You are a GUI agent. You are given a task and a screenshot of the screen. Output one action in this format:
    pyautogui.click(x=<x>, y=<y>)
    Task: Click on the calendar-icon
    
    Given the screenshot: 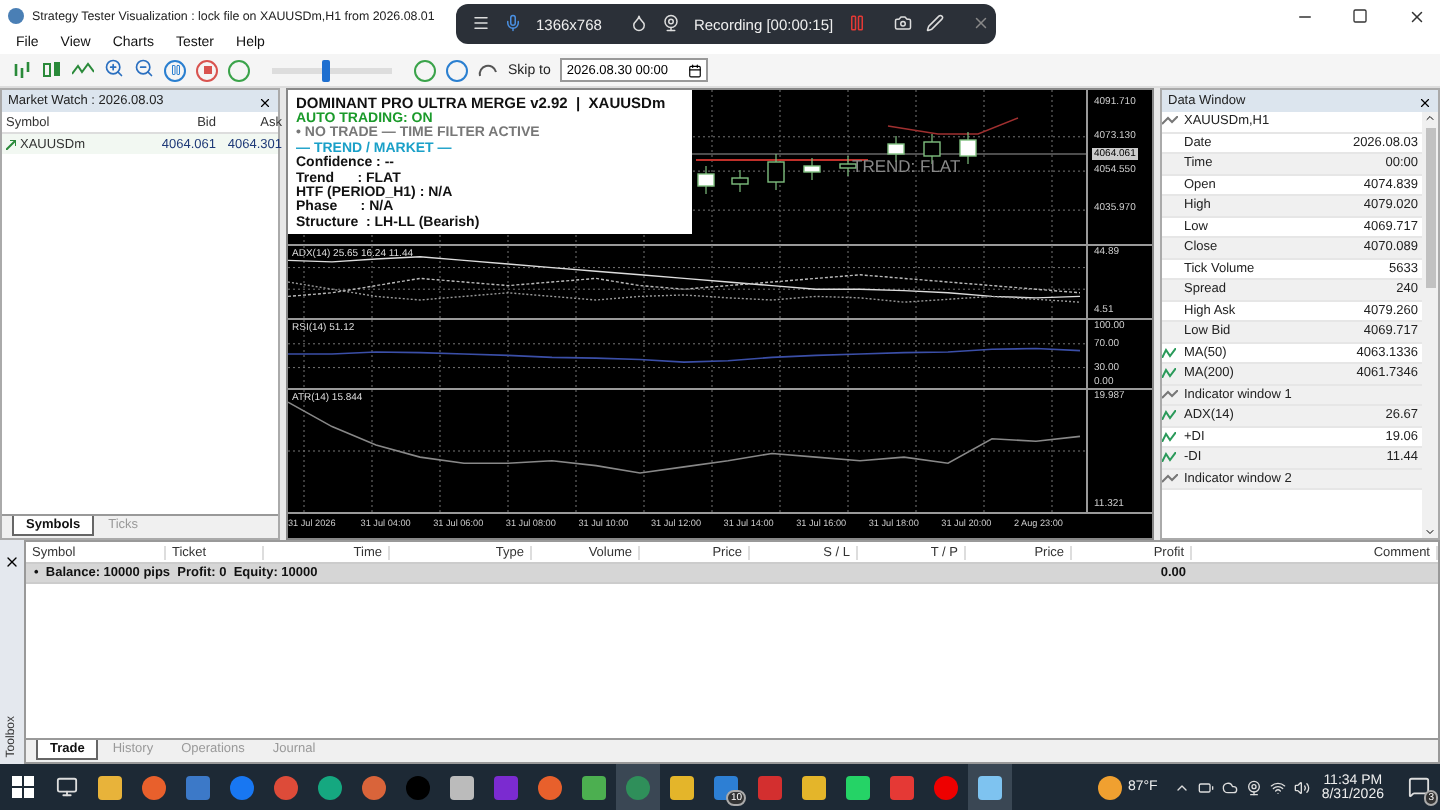 What is the action you would take?
    pyautogui.click(x=695, y=70)
    